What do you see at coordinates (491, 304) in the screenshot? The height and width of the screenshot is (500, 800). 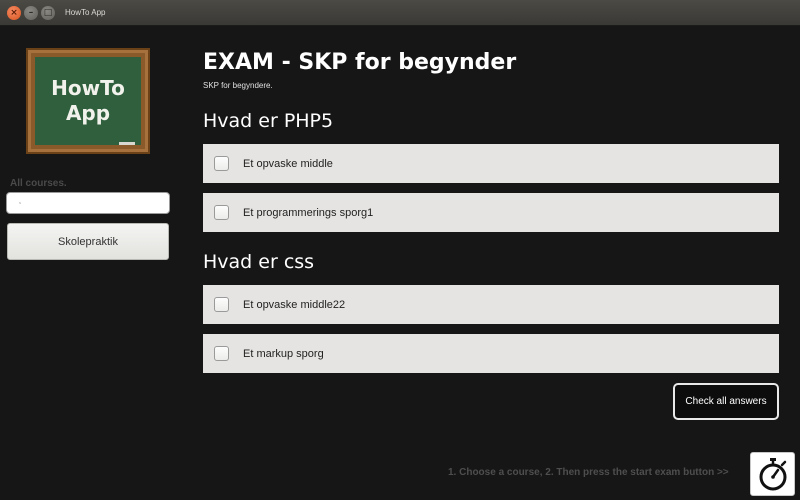 I see `answer-option: Et opvaske middle22` at bounding box center [491, 304].